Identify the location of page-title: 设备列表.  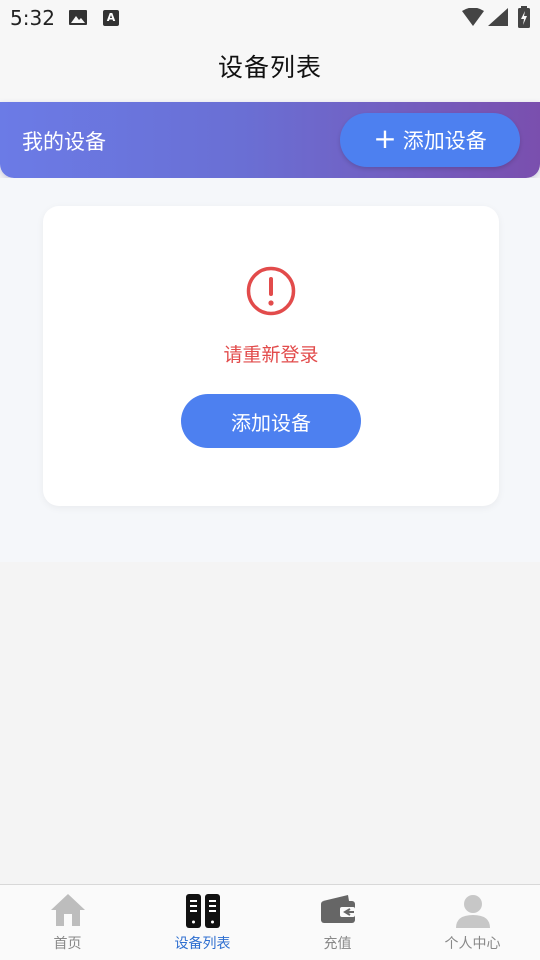
(269, 67).